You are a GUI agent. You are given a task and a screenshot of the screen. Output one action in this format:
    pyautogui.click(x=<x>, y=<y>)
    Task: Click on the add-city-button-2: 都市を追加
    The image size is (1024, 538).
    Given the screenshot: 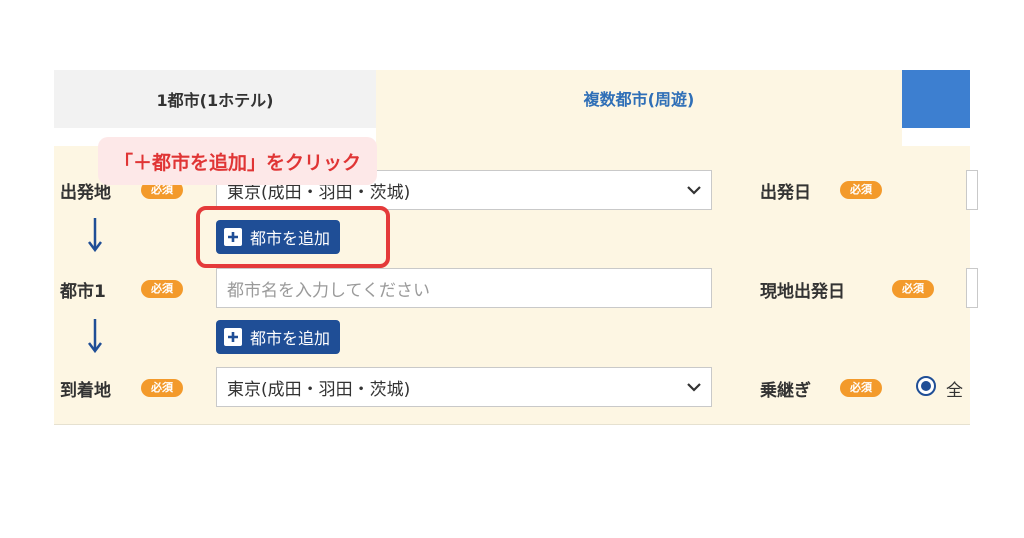 What is the action you would take?
    pyautogui.click(x=278, y=337)
    